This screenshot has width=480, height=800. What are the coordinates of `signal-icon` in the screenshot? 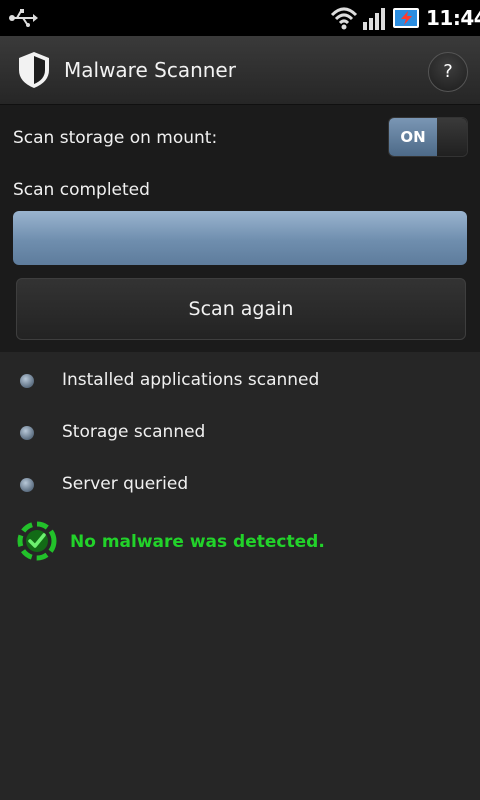 It's located at (374, 19).